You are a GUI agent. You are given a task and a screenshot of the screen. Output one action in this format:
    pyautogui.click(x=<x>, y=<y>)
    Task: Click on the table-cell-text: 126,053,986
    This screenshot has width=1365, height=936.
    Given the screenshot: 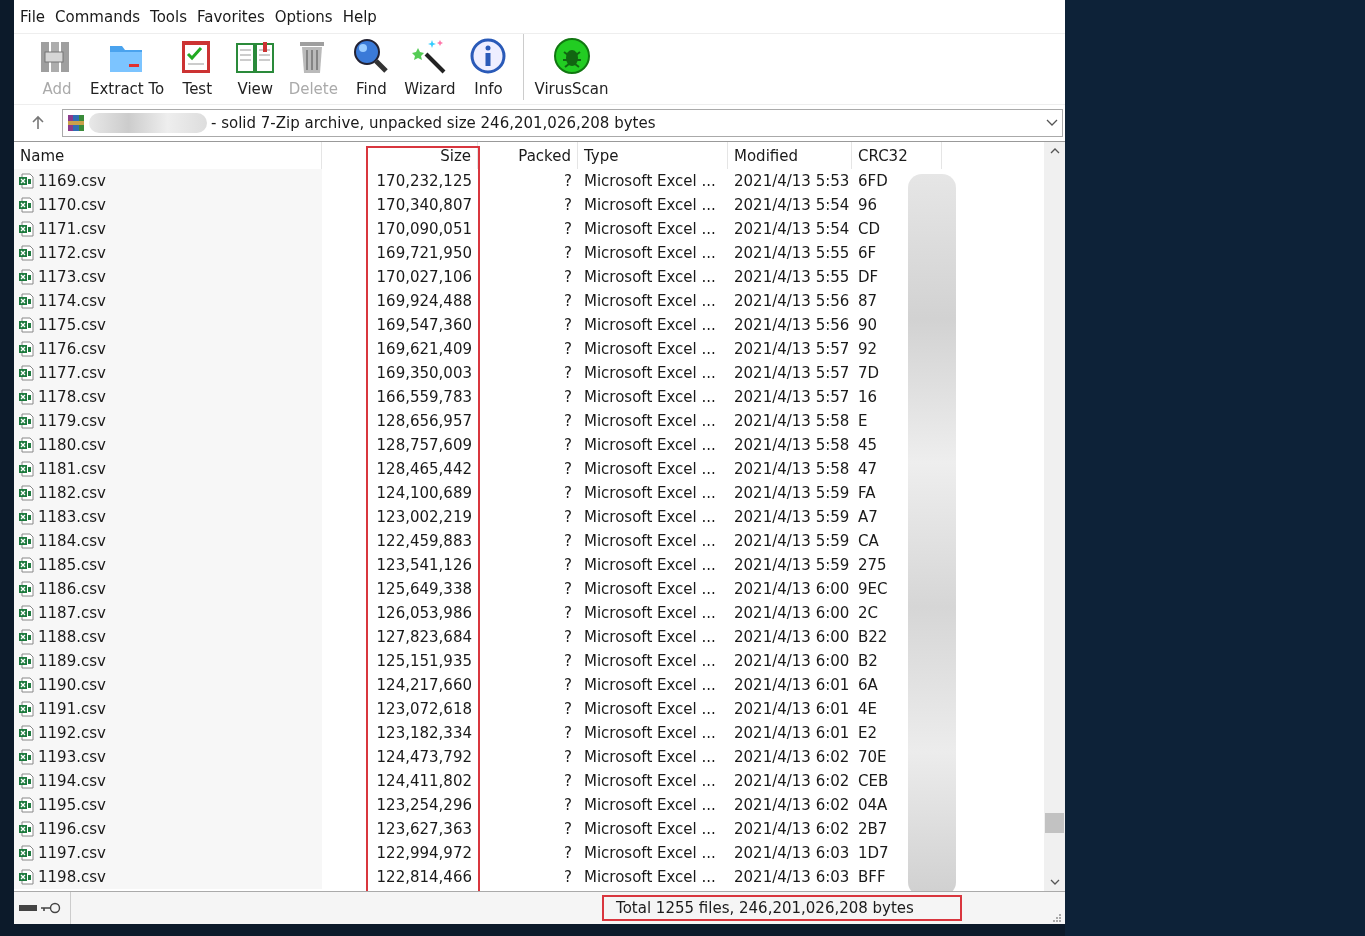 What is the action you would take?
    pyautogui.click(x=424, y=613)
    